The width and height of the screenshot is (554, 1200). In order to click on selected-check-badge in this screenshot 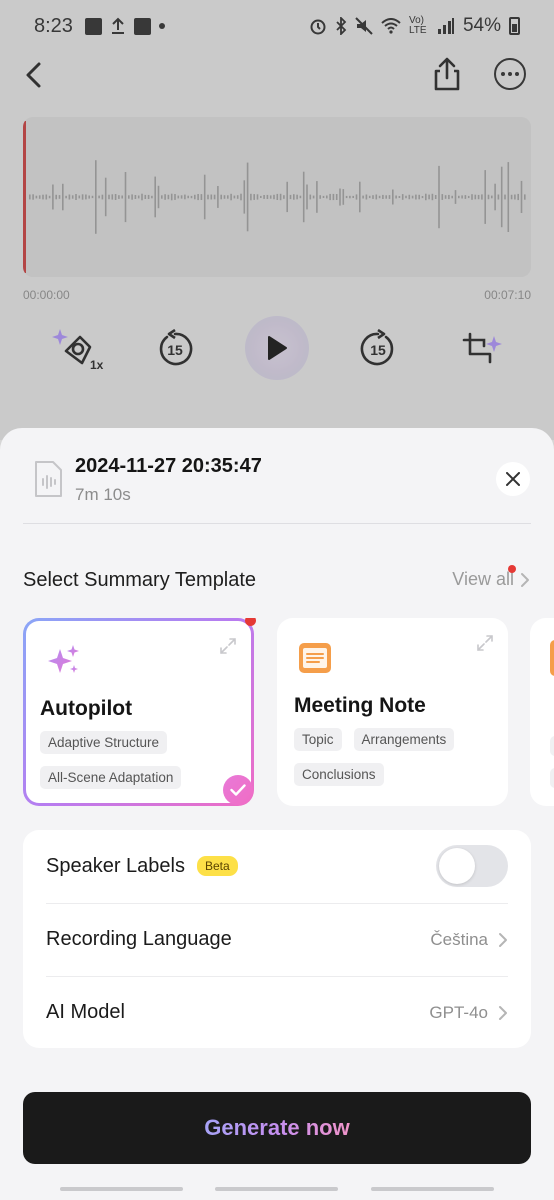, I will do `click(238, 790)`.